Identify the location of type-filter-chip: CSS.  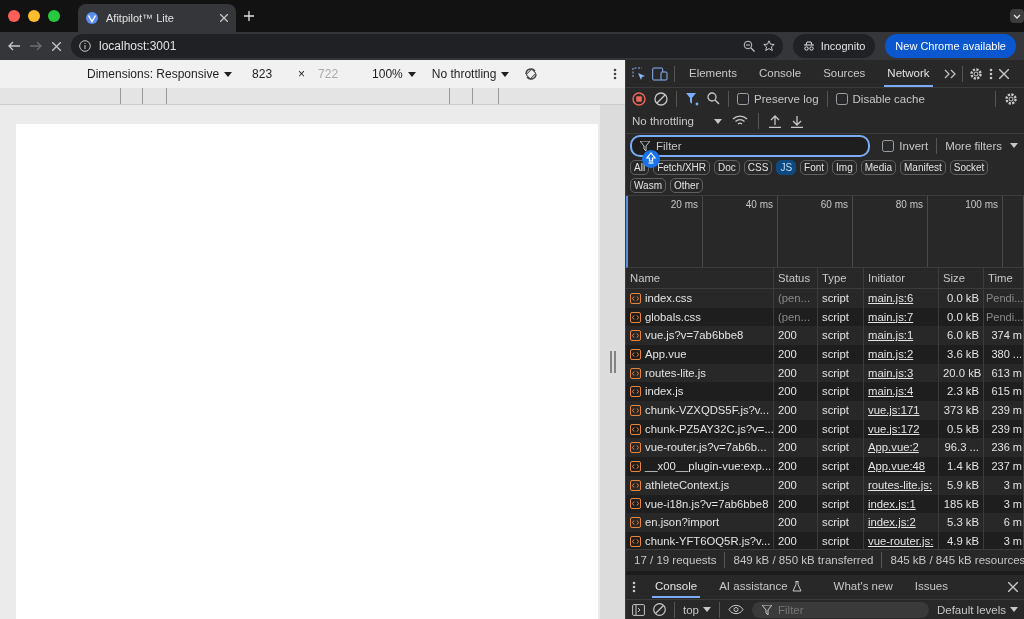
(758, 167).